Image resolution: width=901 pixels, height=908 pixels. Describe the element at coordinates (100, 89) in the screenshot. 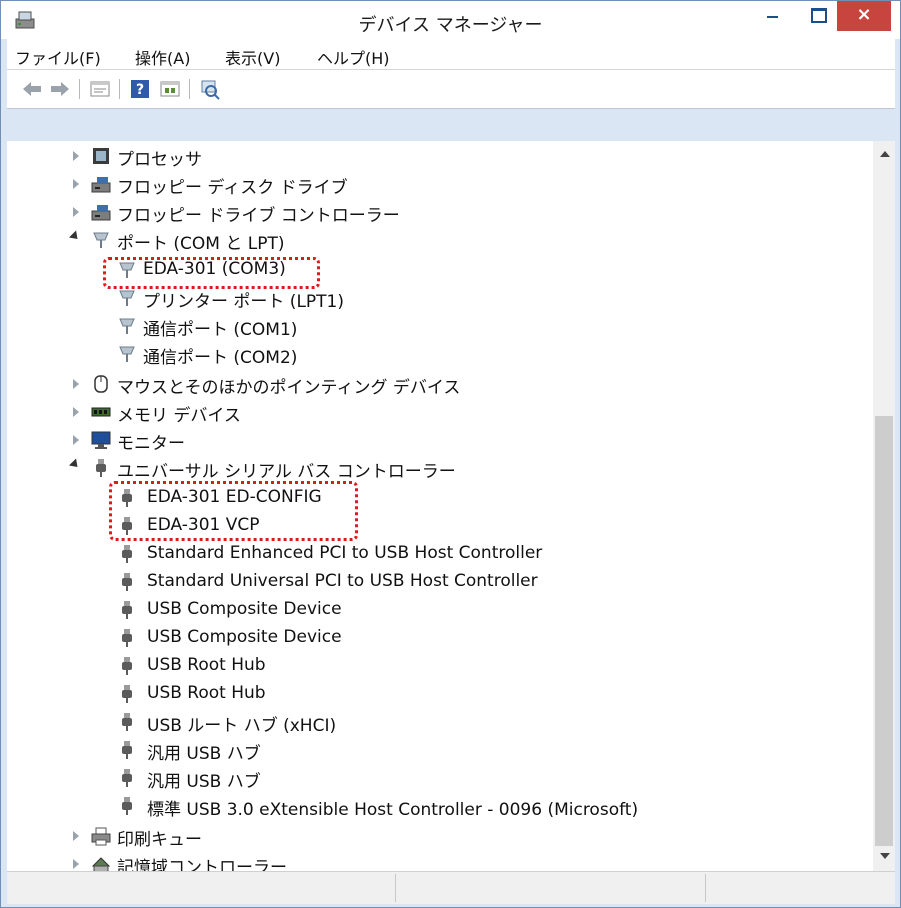

I see `properties-icon` at that location.